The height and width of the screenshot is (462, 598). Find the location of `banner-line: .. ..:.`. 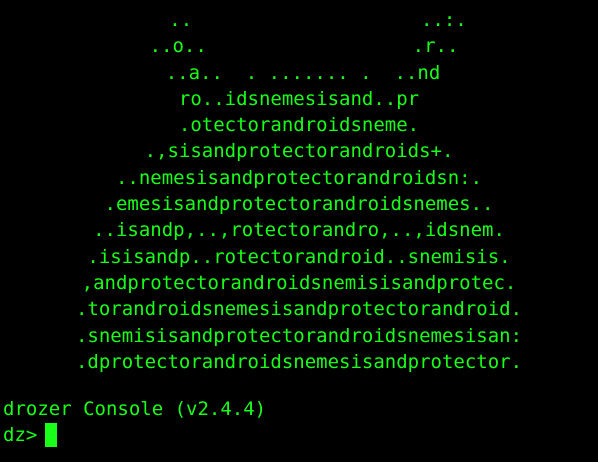

banner-line: .. ..:. is located at coordinates (318, 20).